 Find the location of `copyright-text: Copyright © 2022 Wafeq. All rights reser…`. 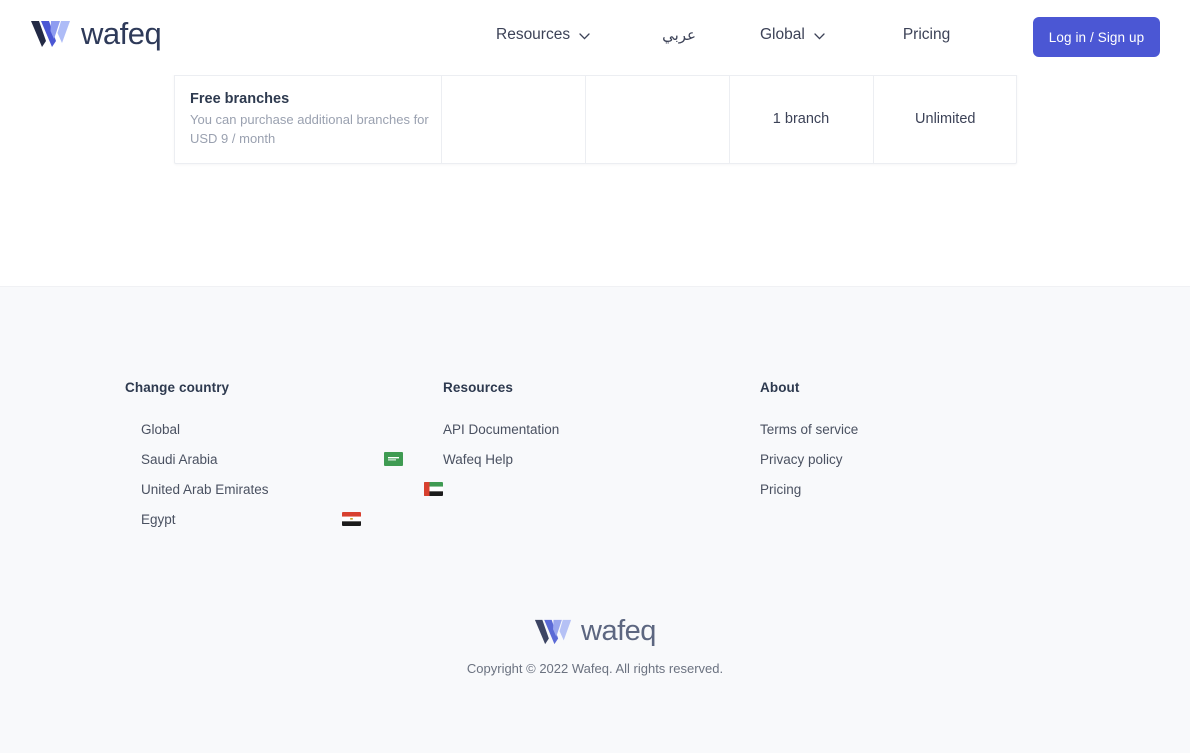

copyright-text: Copyright © 2022 Wafeq. All rights reser… is located at coordinates (595, 668).